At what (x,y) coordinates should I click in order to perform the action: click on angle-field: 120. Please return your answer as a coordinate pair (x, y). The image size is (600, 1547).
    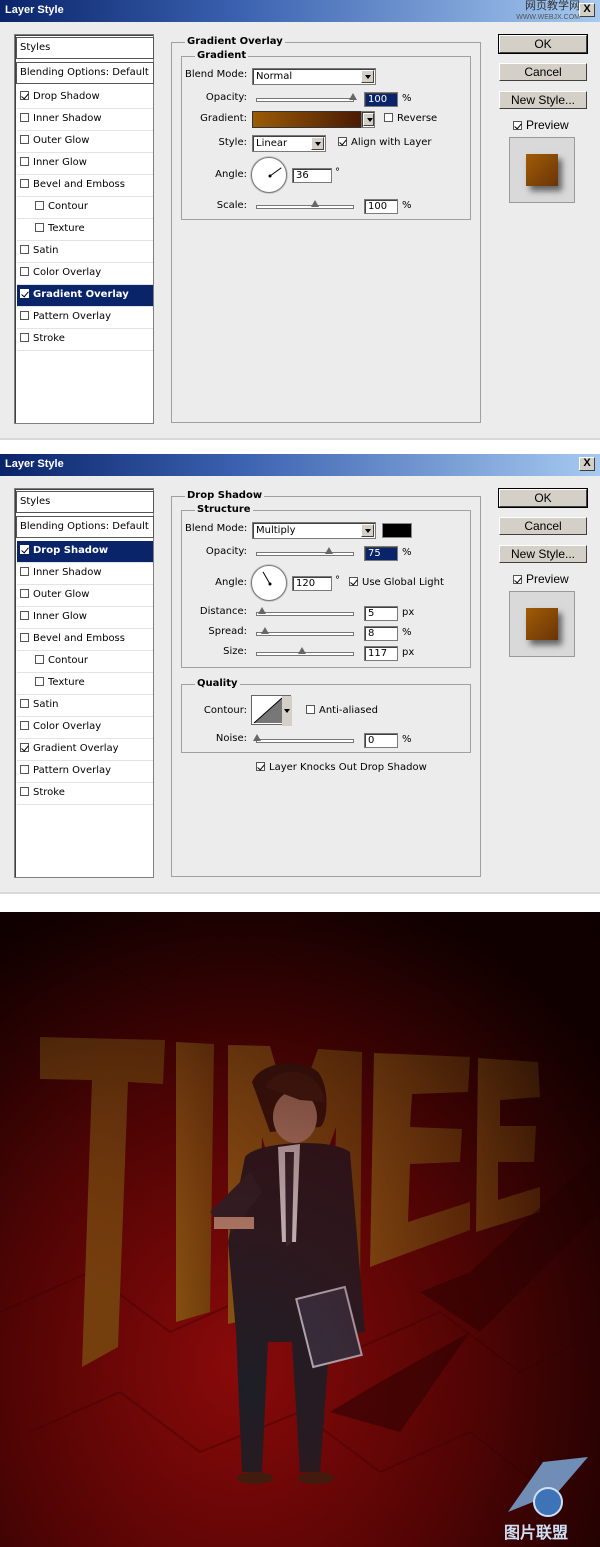
    Looking at the image, I should click on (312, 583).